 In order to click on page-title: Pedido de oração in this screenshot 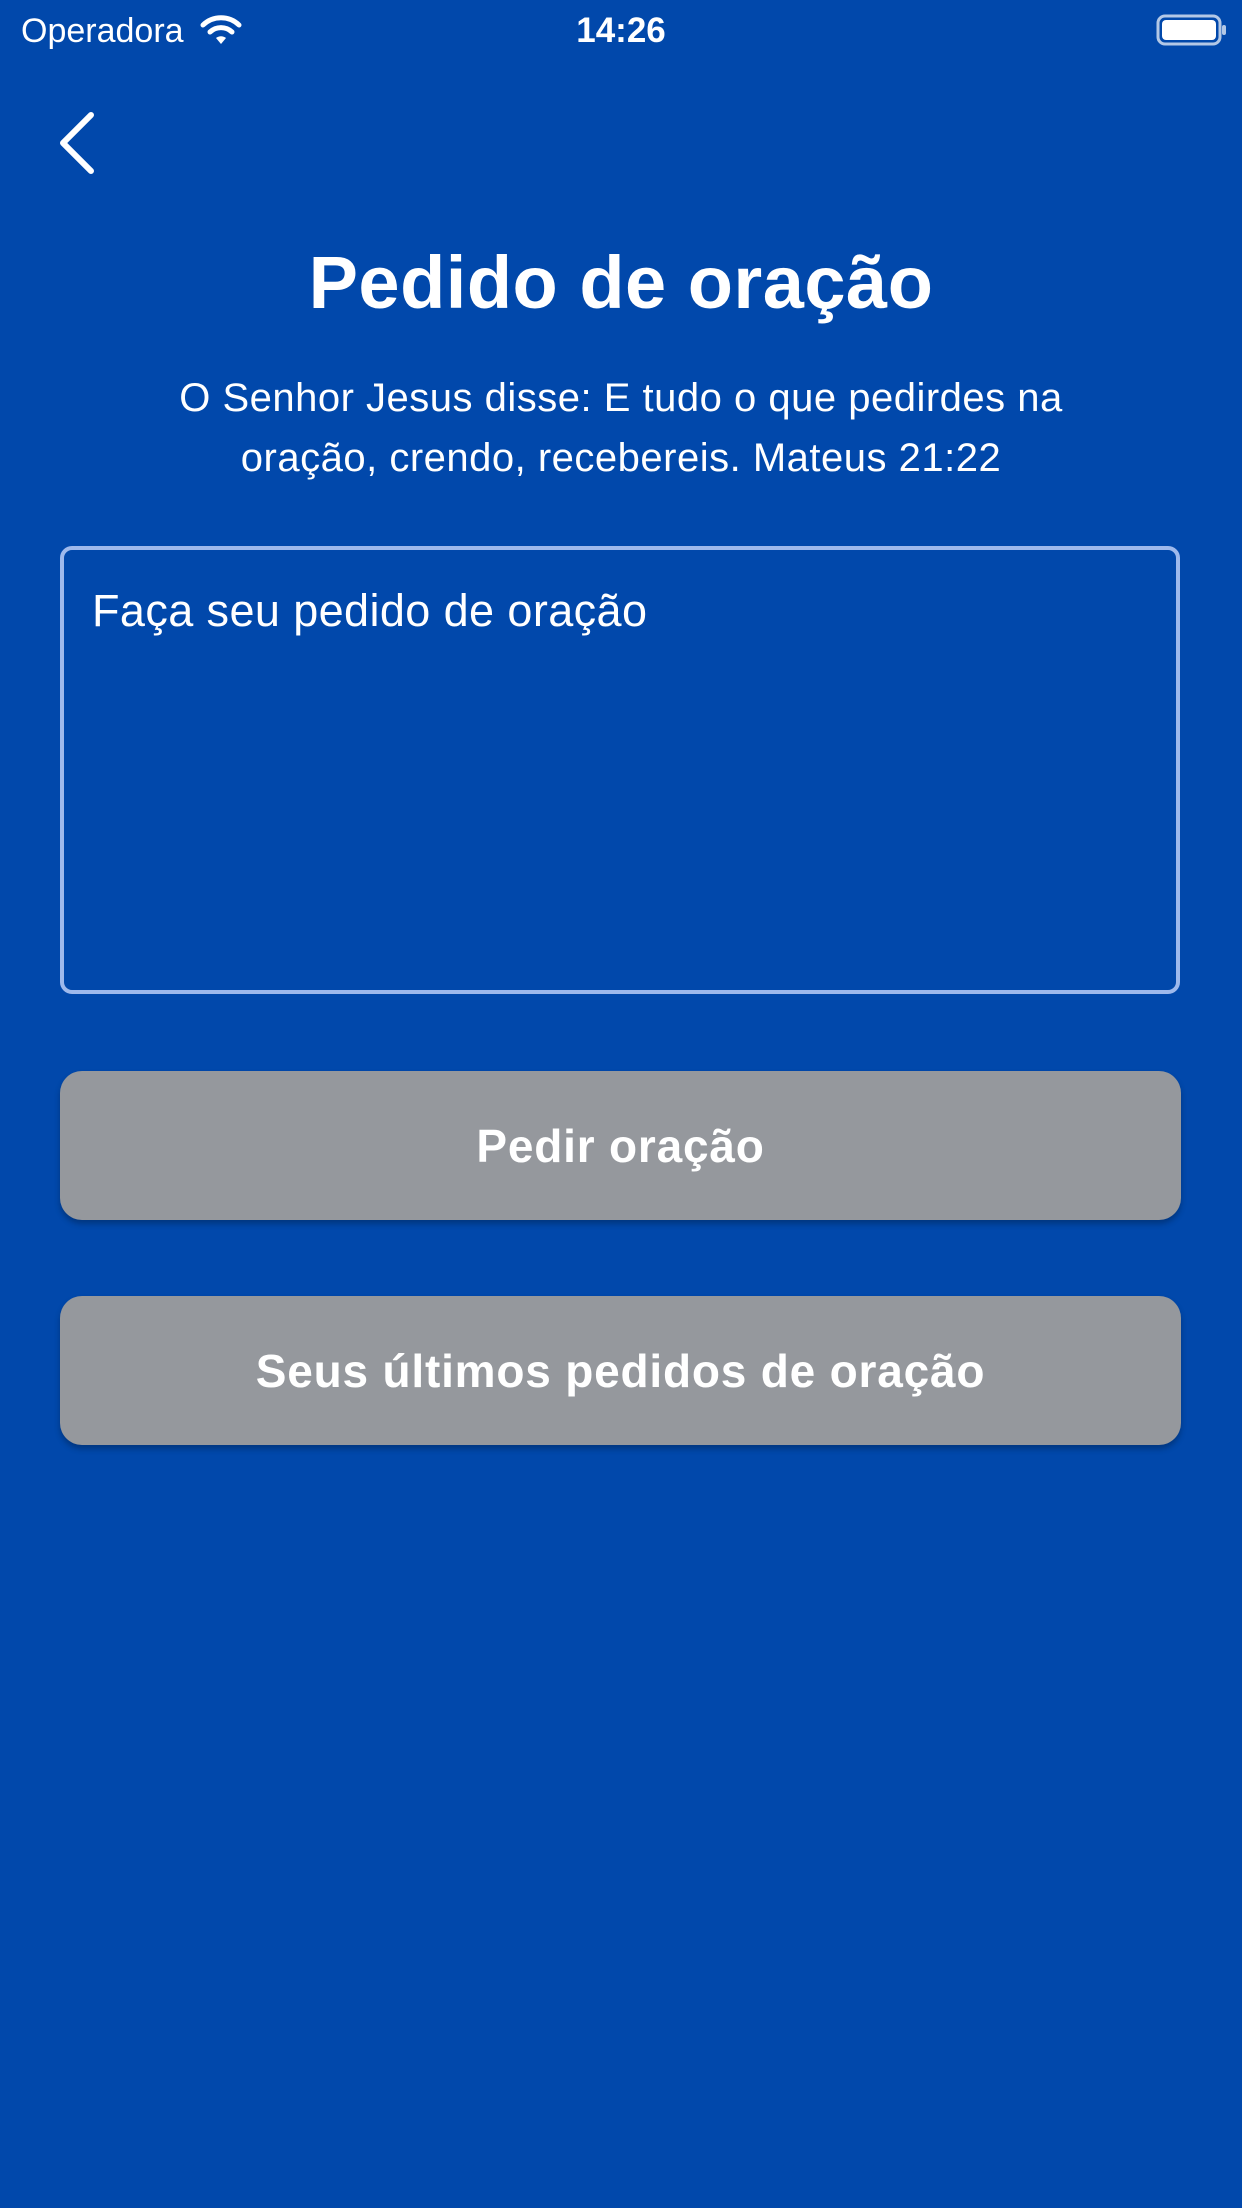, I will do `click(621, 282)`.